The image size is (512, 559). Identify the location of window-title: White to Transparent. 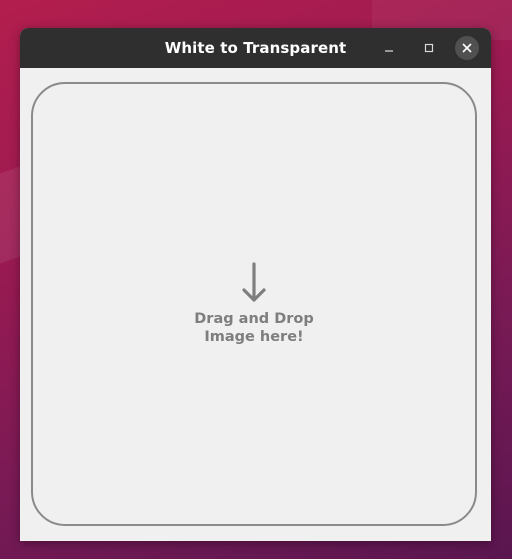
(255, 48).